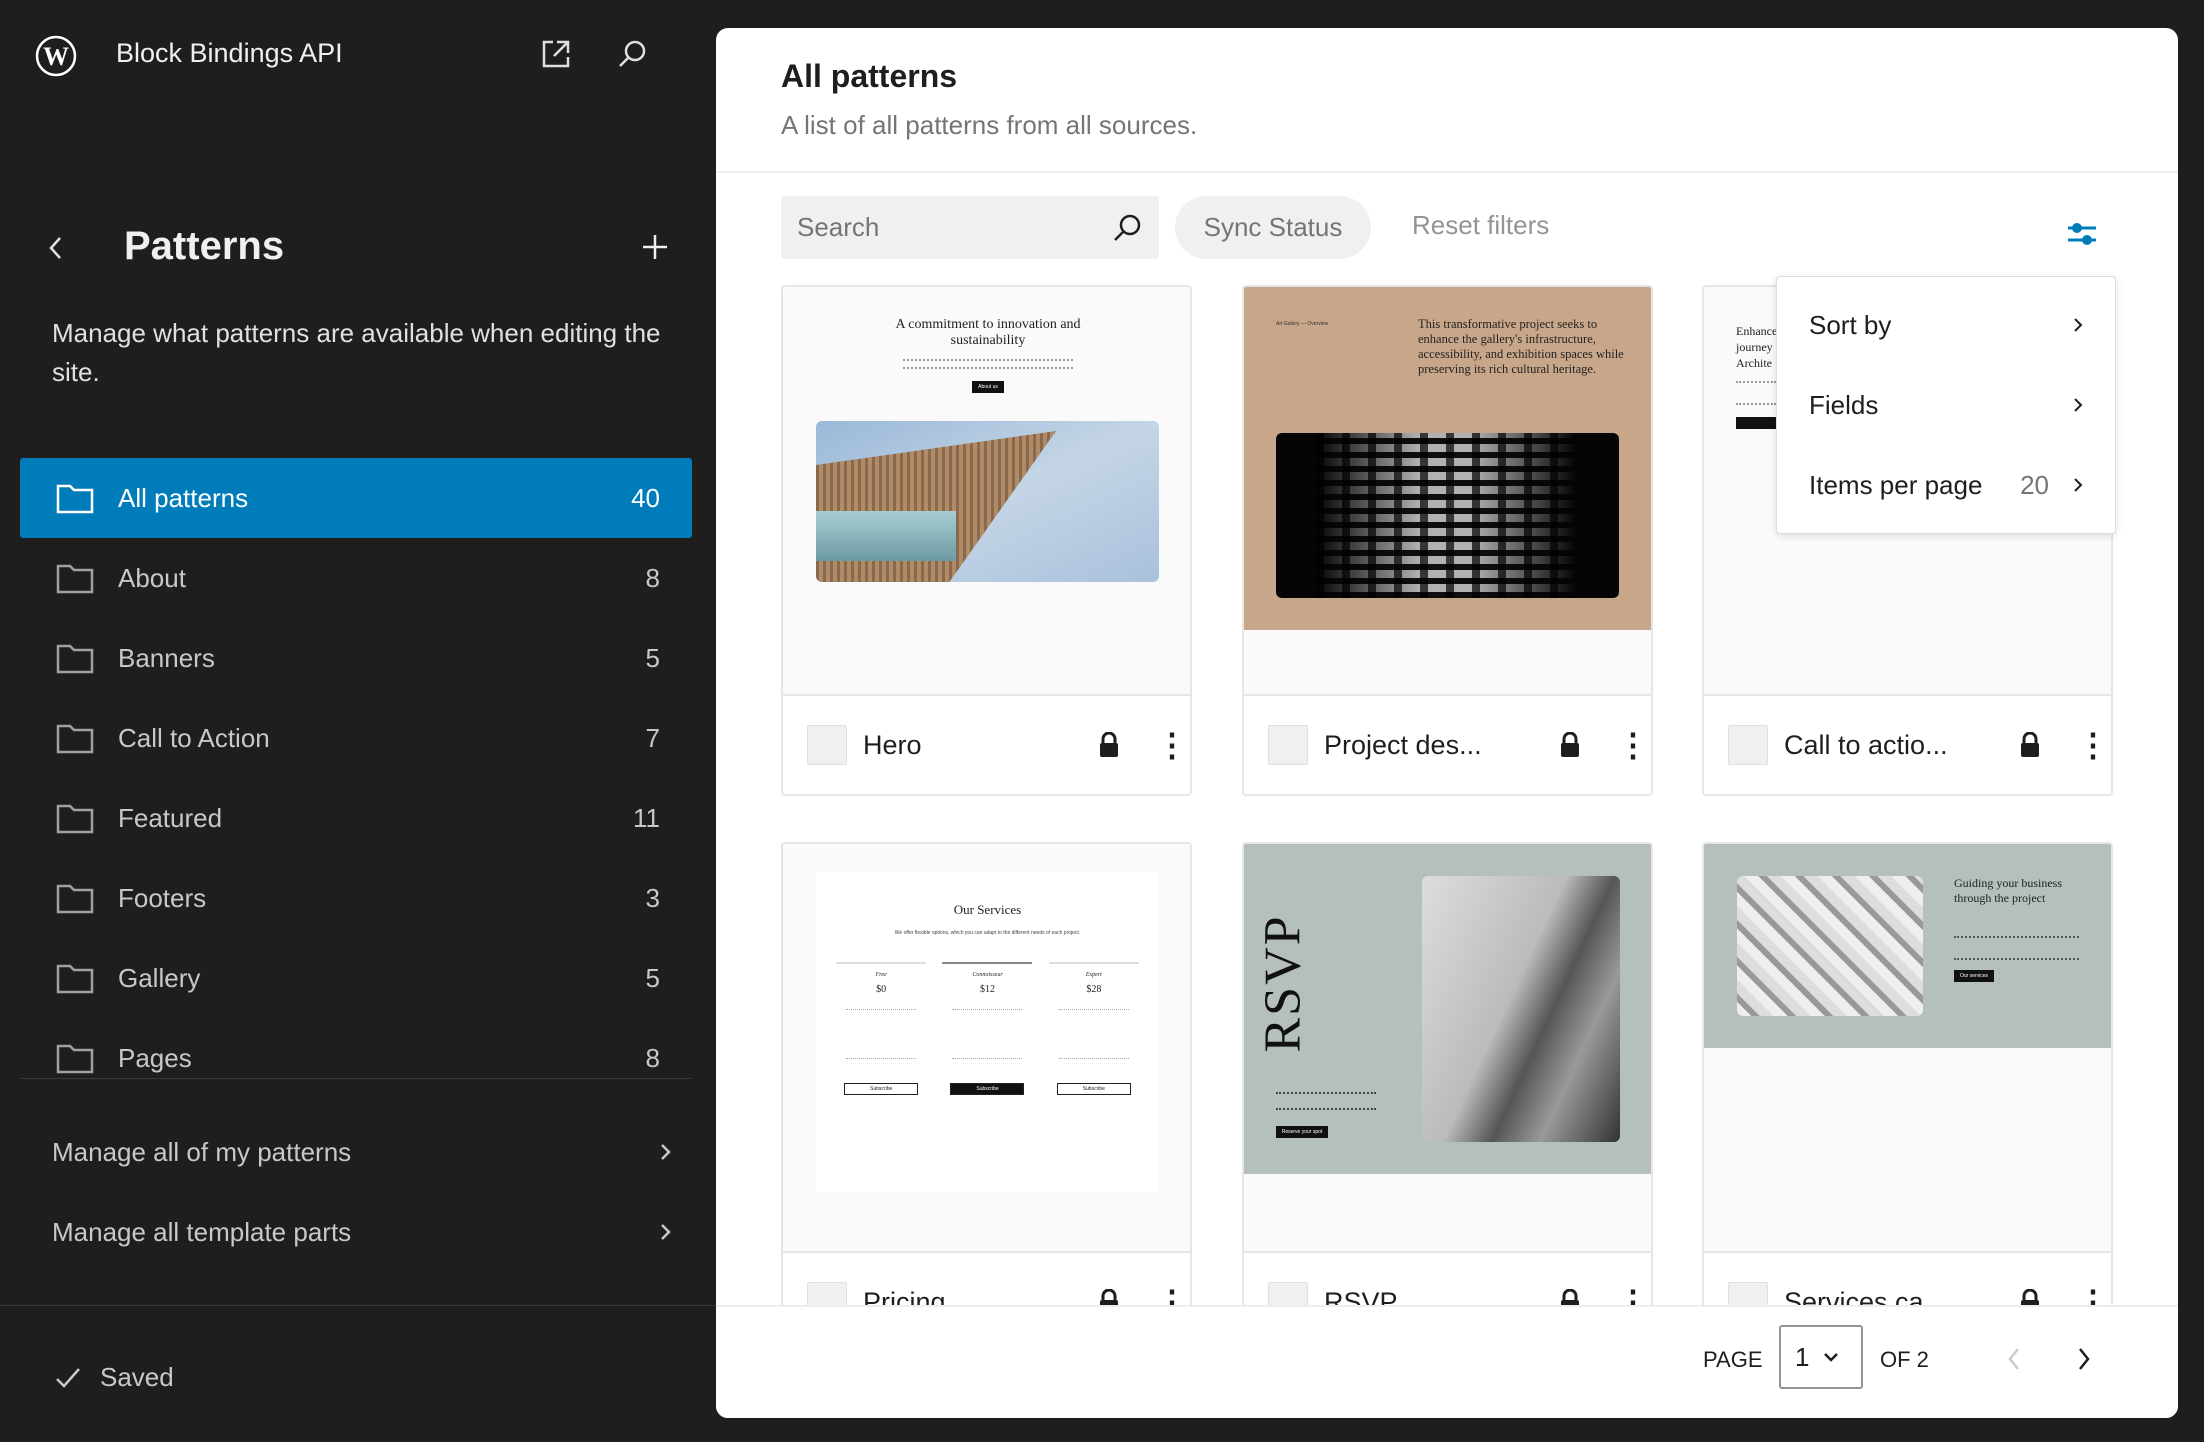 Image resolution: width=2204 pixels, height=1442 pixels. Describe the element at coordinates (988, 387) in the screenshot. I see `preview-button: About us` at that location.